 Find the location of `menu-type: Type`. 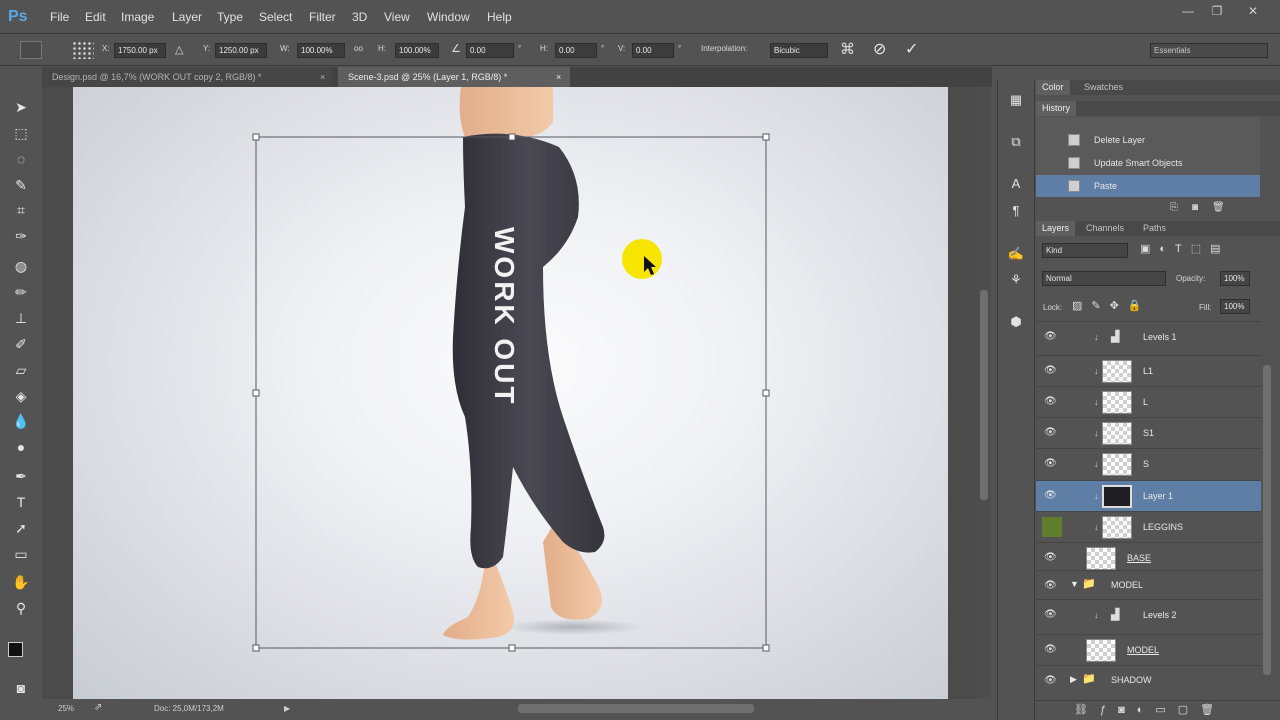

menu-type: Type is located at coordinates (230, 17).